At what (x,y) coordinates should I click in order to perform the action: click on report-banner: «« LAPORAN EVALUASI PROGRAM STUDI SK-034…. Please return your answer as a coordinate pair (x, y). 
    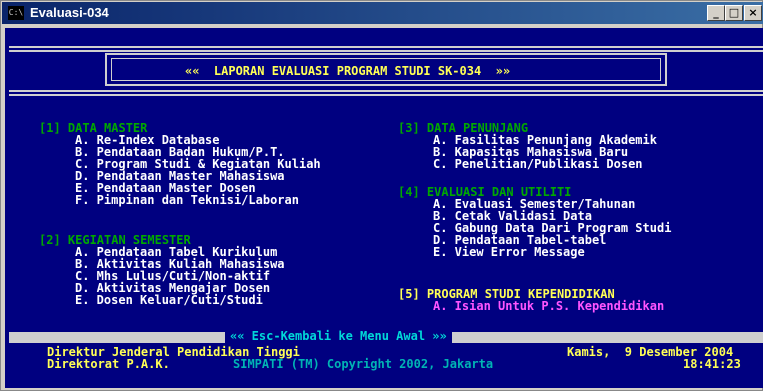
    Looking at the image, I should click on (348, 71).